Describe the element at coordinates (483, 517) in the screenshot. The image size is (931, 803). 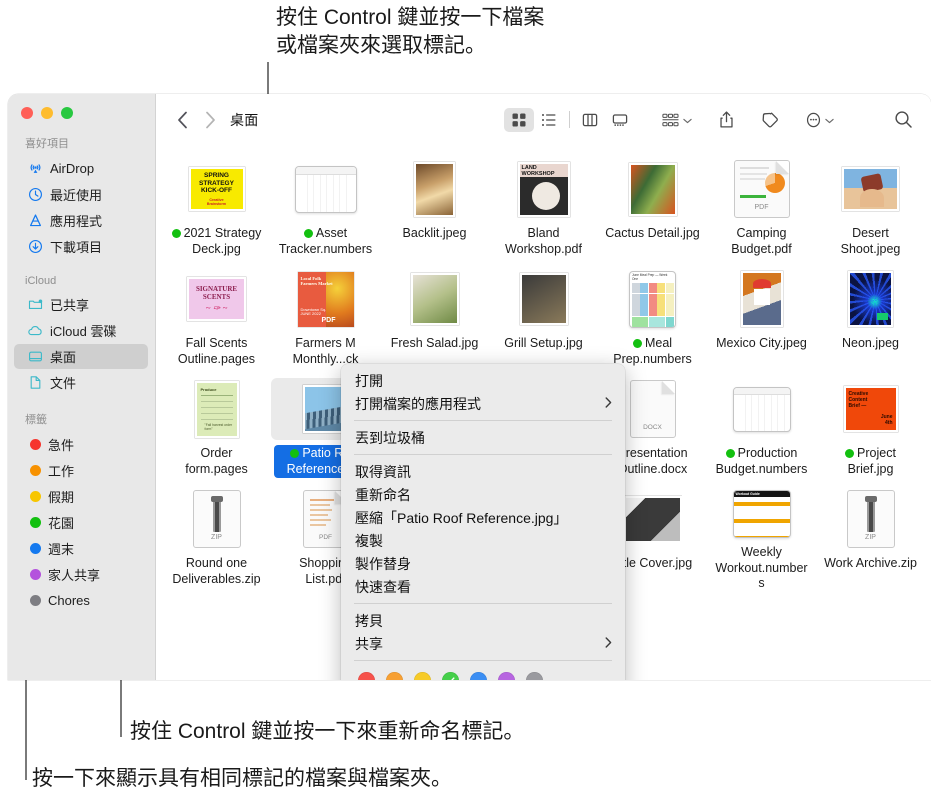
I see `context-menu-item-compress: 壓縮「Patio Roof Reference.jpg」` at that location.